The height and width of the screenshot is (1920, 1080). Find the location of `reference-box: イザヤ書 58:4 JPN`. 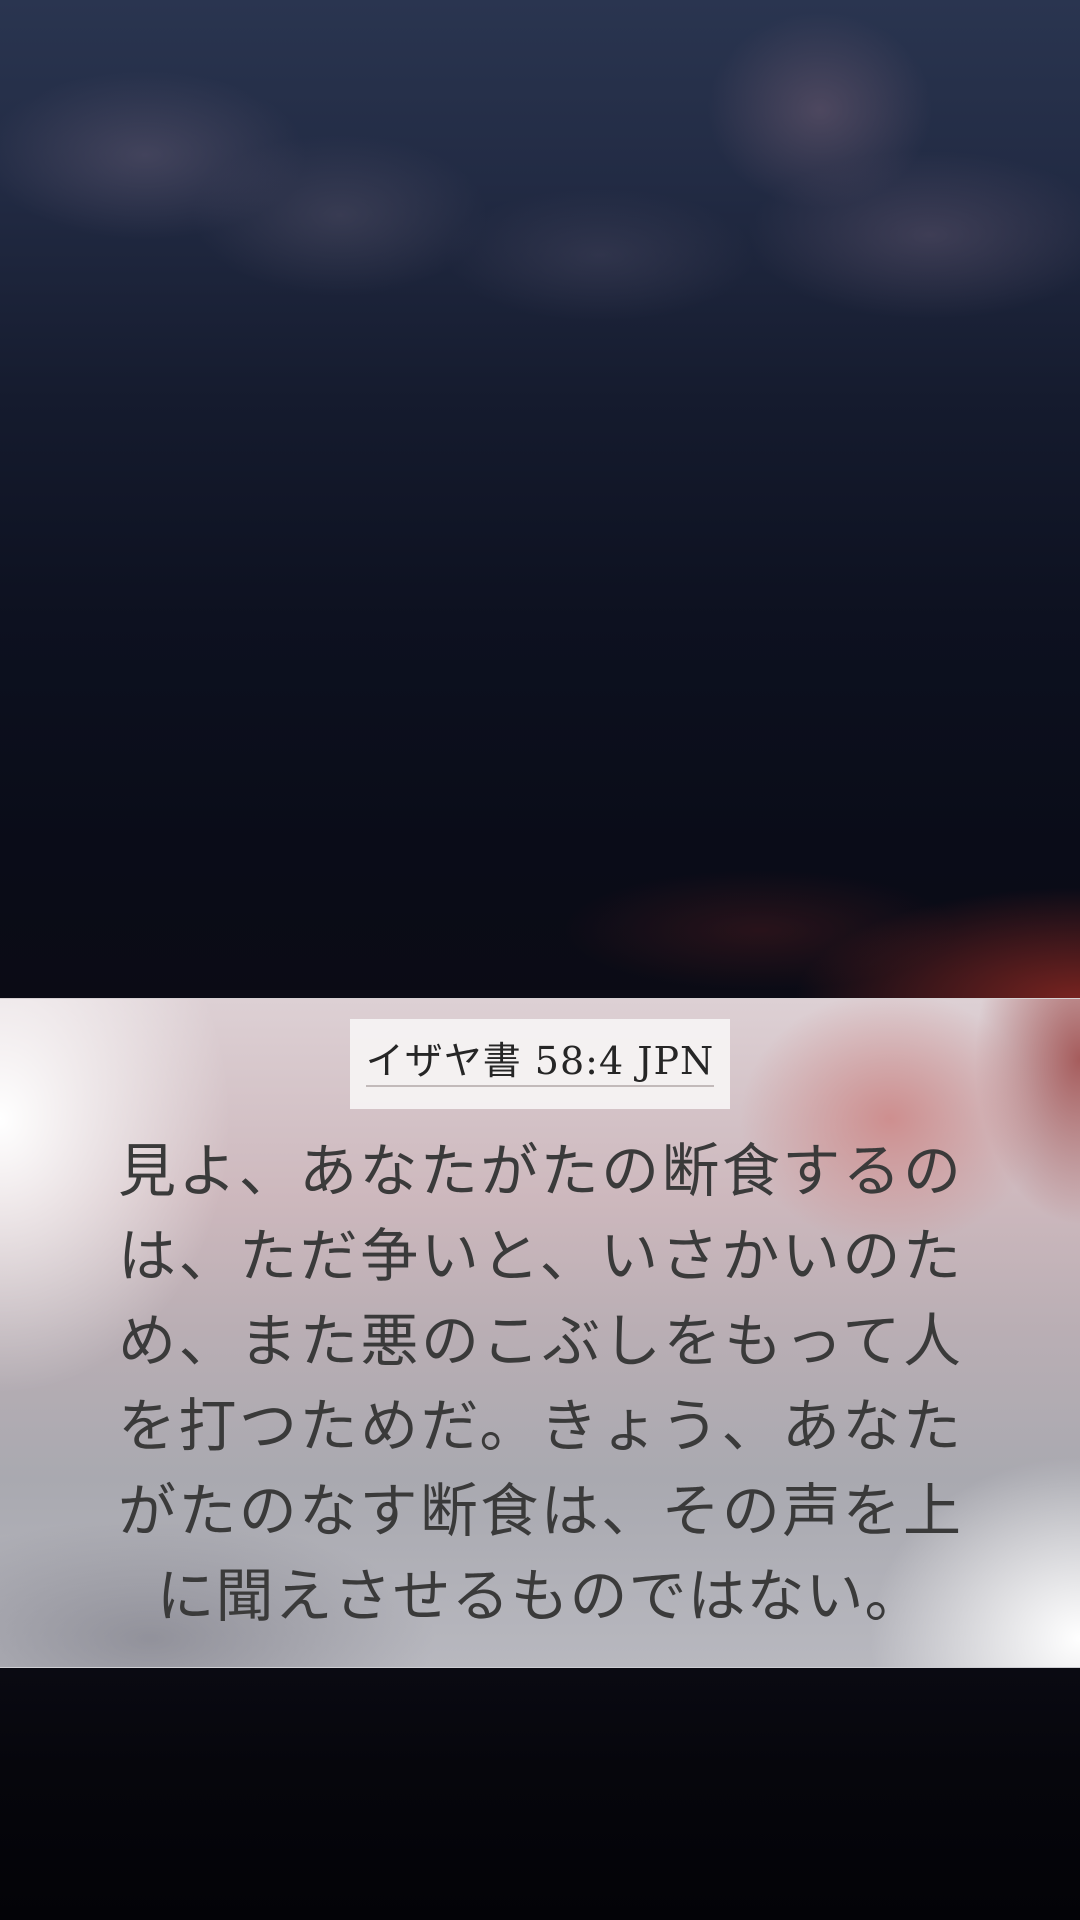

reference-box: イザヤ書 58:4 JPN is located at coordinates (540, 1064).